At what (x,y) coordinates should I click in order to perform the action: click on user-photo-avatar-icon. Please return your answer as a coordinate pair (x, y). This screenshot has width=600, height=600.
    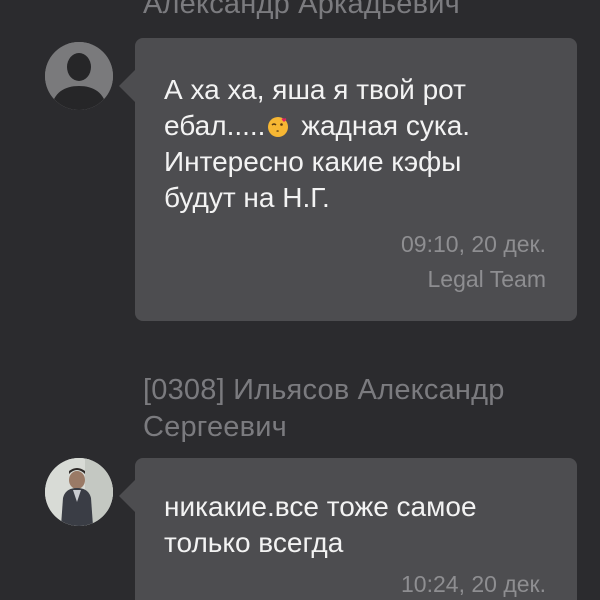
    Looking at the image, I should click on (79, 492).